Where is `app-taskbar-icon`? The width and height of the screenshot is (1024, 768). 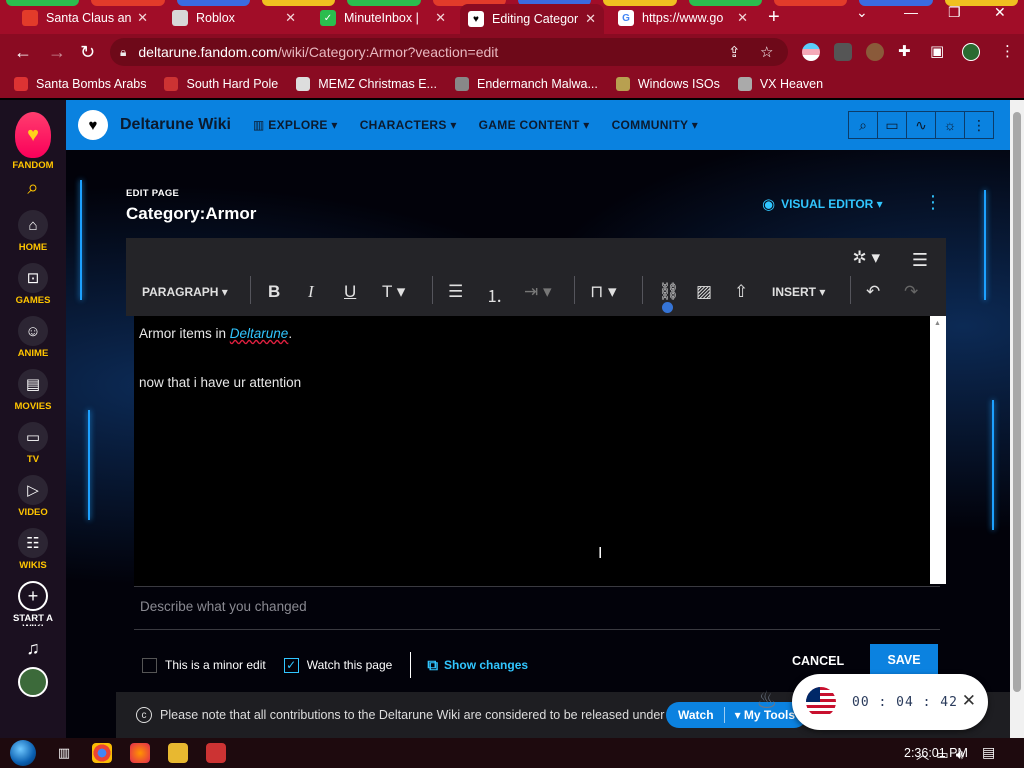 app-taskbar-icon is located at coordinates (216, 753).